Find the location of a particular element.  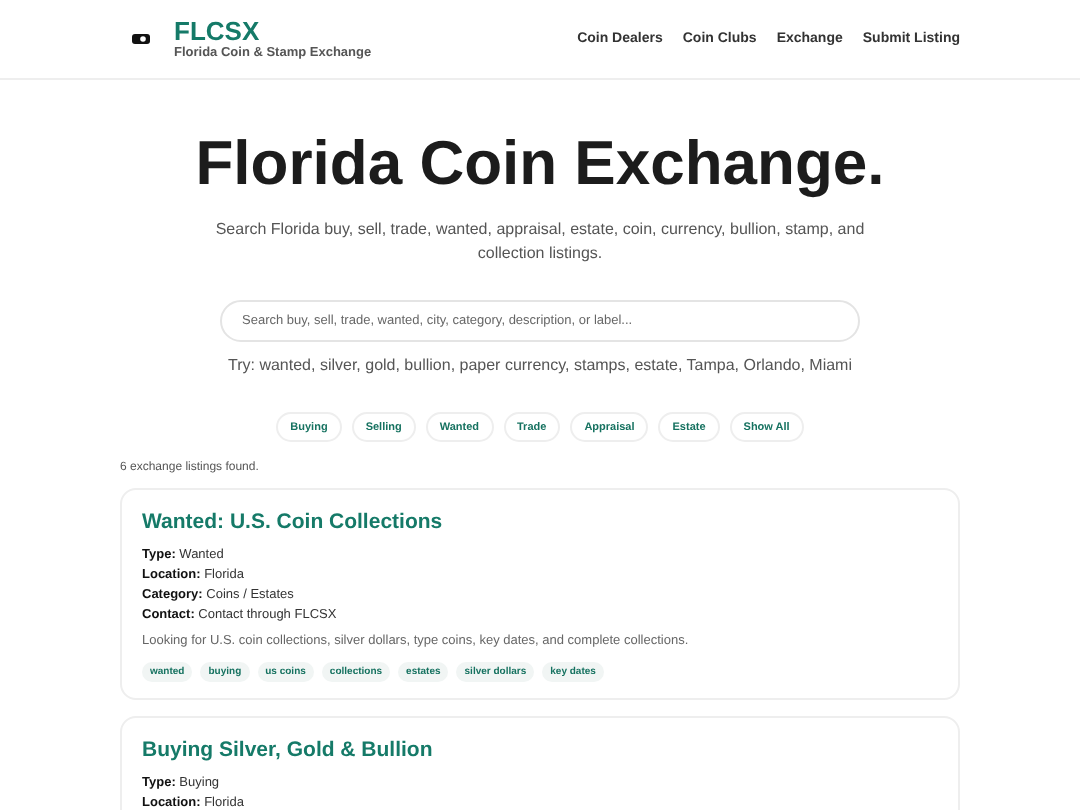

listing-title: Buying Silver, Gold & Bullion is located at coordinates (540, 750).